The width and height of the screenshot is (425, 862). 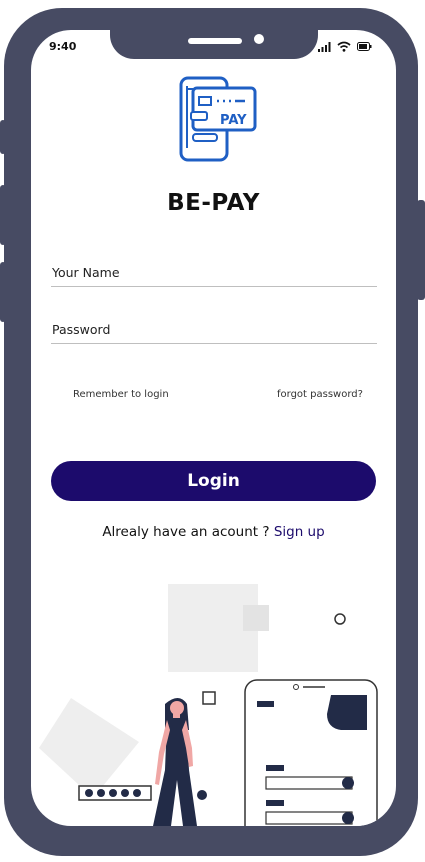 What do you see at coordinates (320, 394) in the screenshot?
I see `forgot-password-link: forgot password?` at bounding box center [320, 394].